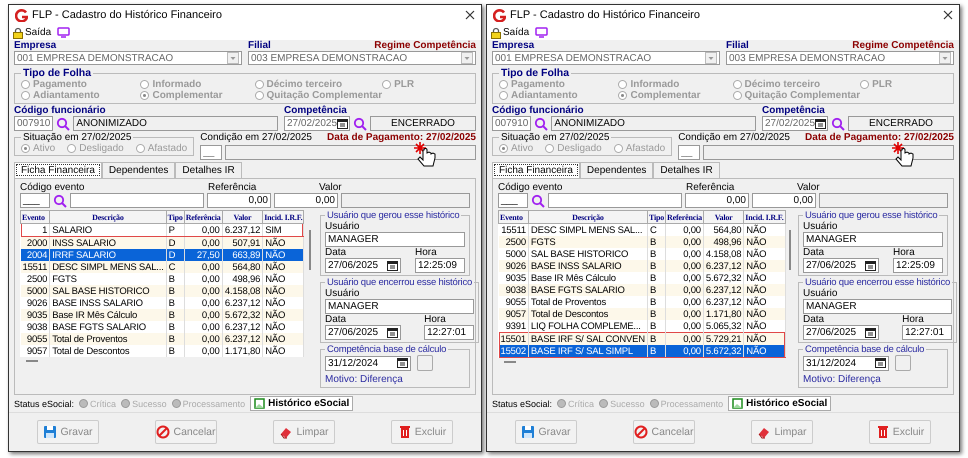 The height and width of the screenshot is (458, 968). What do you see at coordinates (642, 290) in the screenshot?
I see `table-row: 9038 BASE FGTS SALARIO B 0,00 6.237,12 NÃO` at bounding box center [642, 290].